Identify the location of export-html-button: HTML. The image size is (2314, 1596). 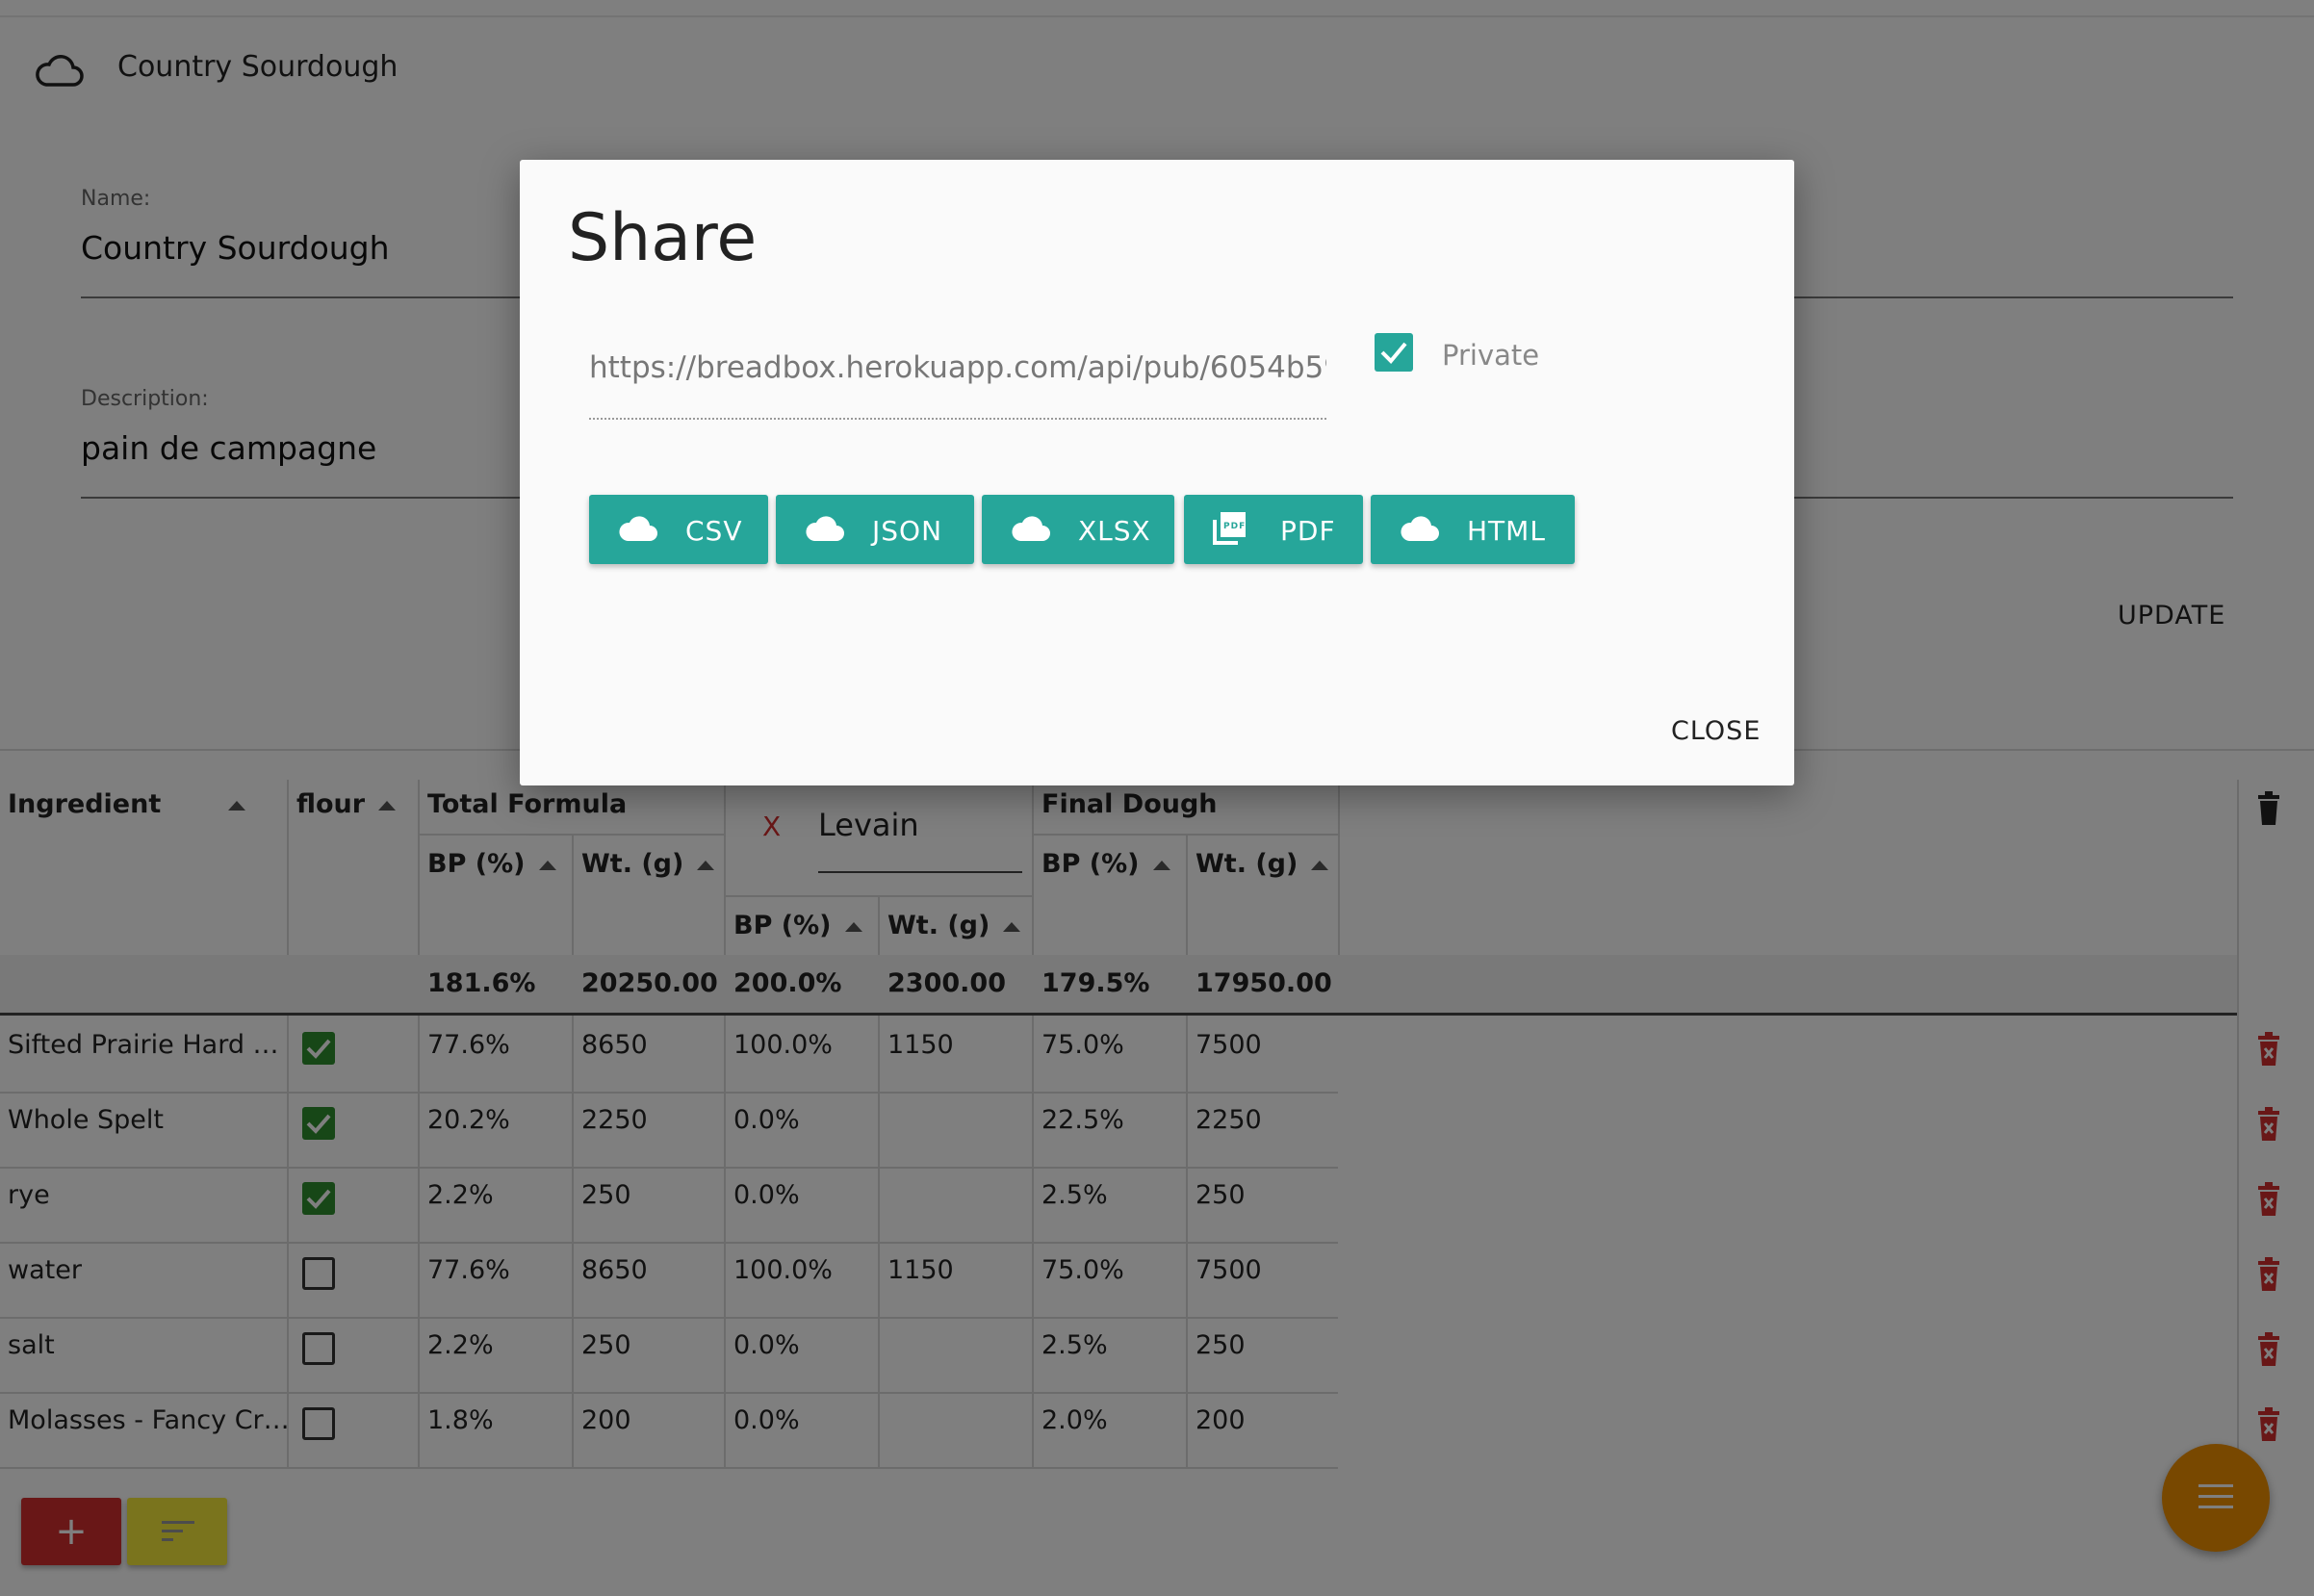
(1473, 529).